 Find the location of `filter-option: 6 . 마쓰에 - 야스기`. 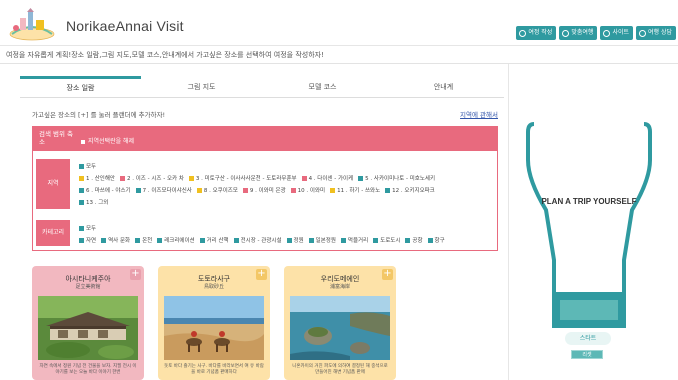

filter-option: 6 . 마쓰에 - 야스기 is located at coordinates (105, 190).